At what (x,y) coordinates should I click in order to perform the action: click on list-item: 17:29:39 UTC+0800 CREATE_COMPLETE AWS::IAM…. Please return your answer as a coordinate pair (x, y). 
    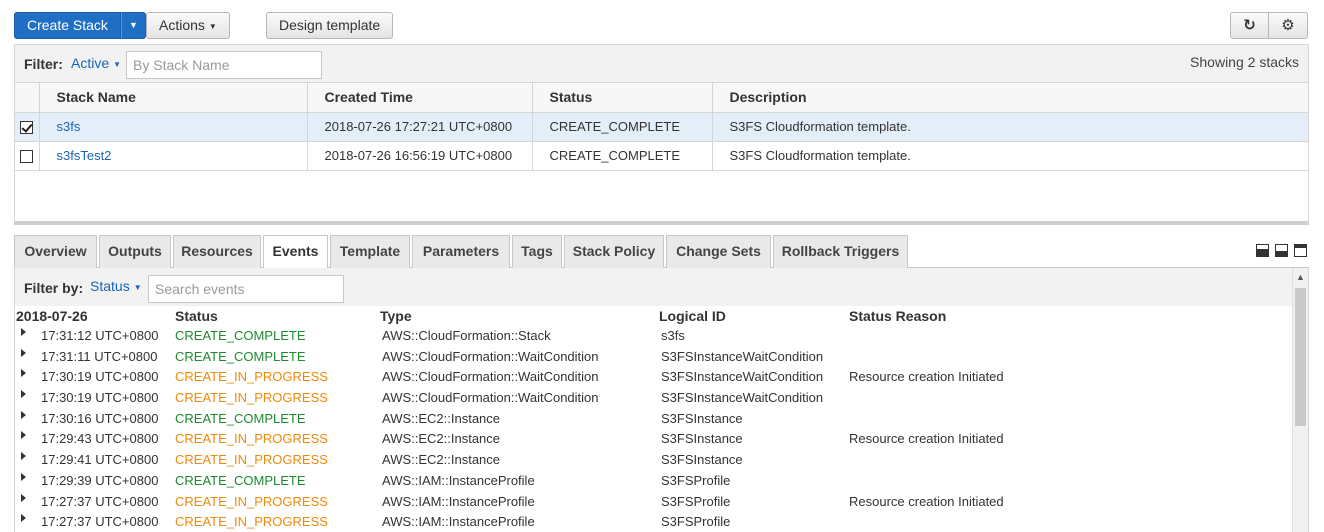
    Looking at the image, I should click on (653, 480).